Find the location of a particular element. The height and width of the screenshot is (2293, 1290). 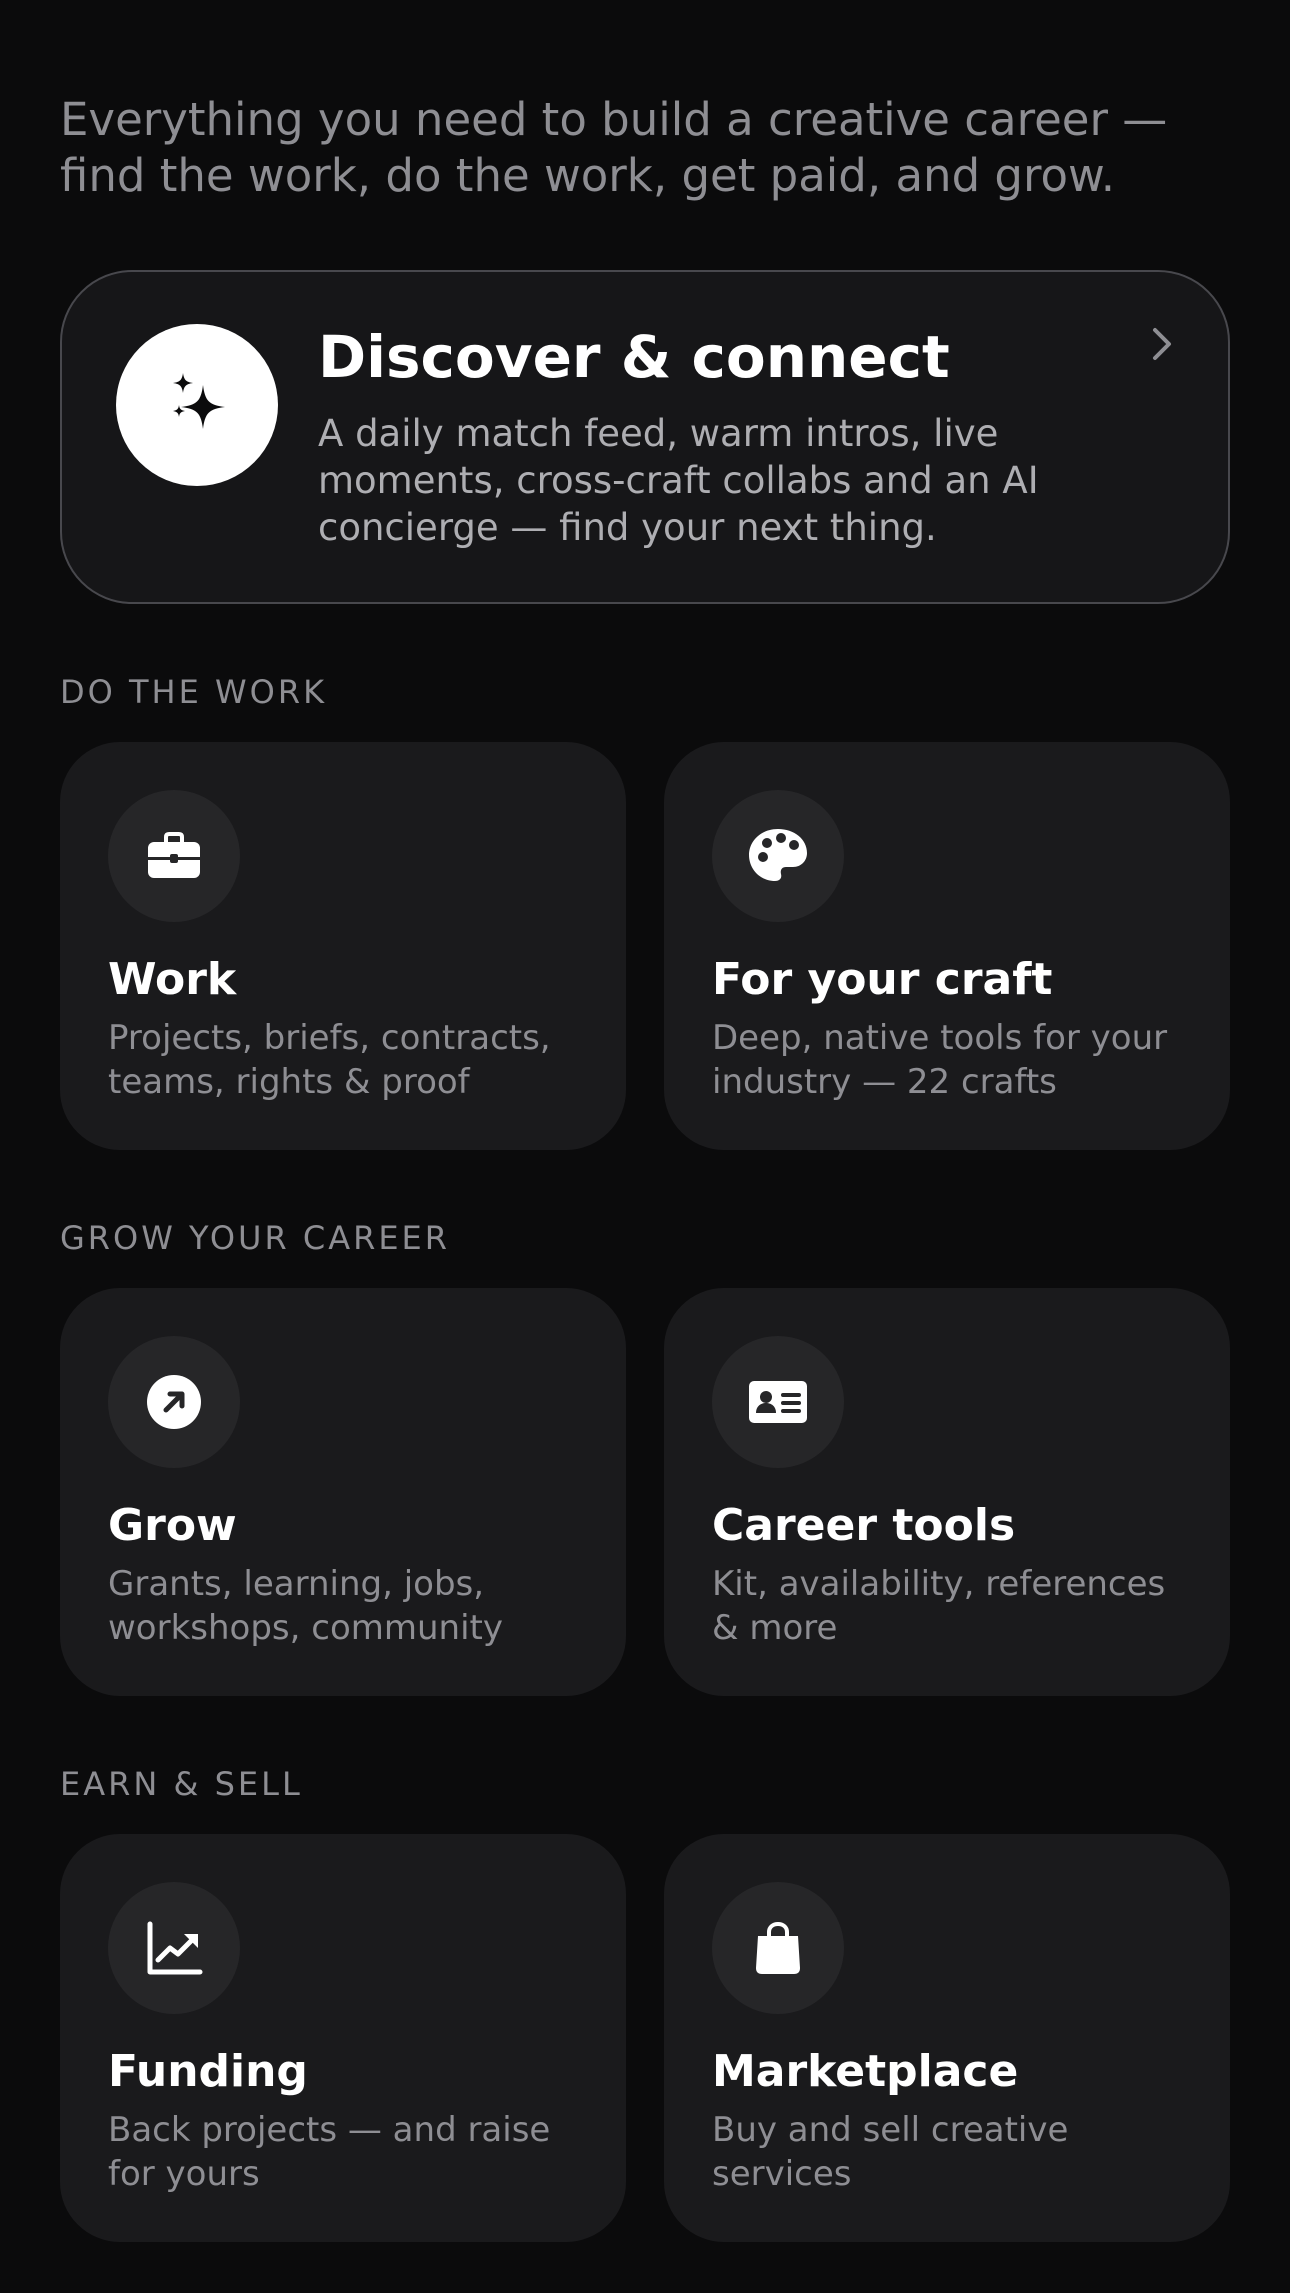

section-label-earn-and-sell: EARN & SELL is located at coordinates (181, 1784).